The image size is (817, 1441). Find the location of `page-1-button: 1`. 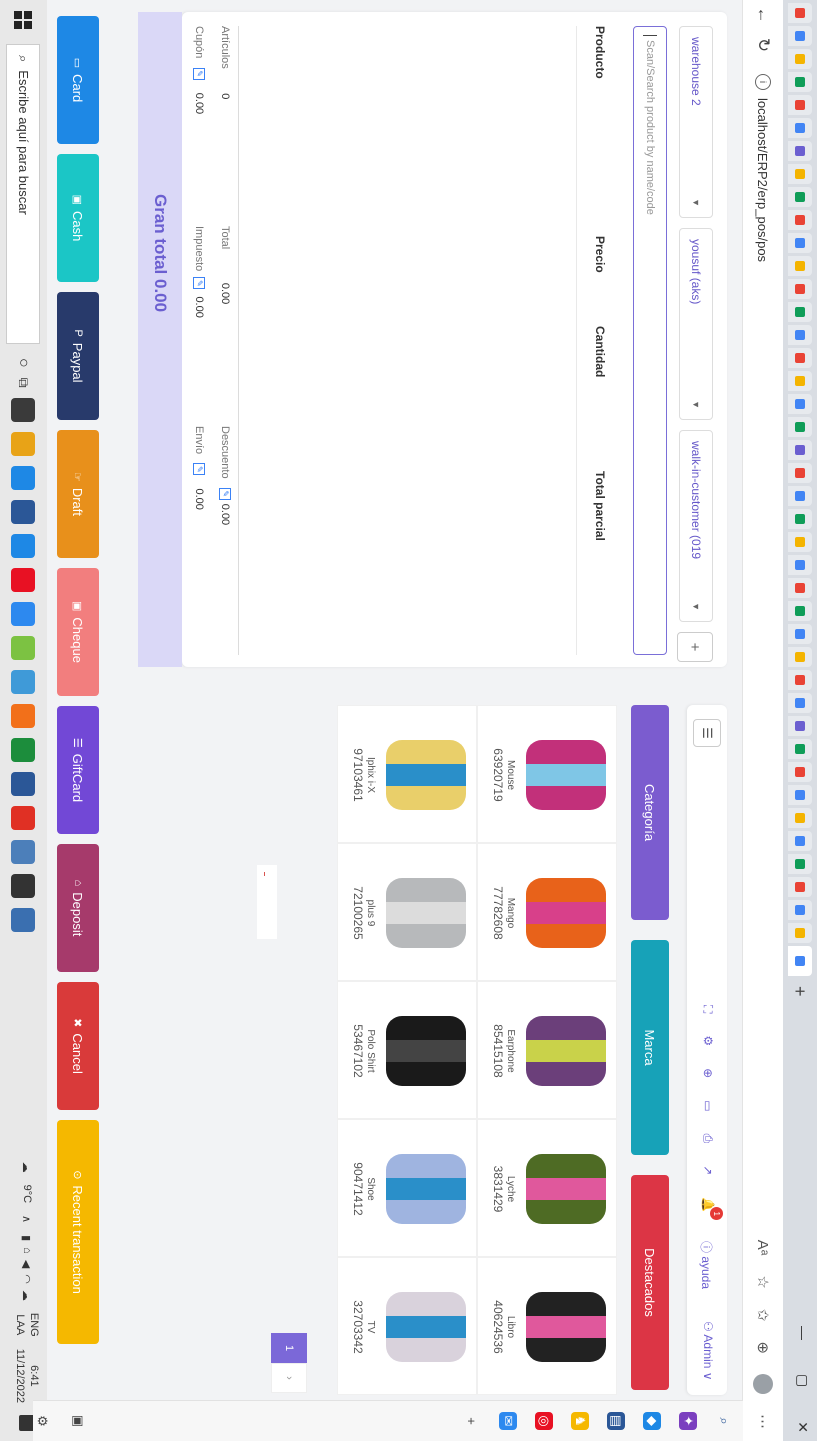

page-1-button: 1 is located at coordinates (289, 1348).